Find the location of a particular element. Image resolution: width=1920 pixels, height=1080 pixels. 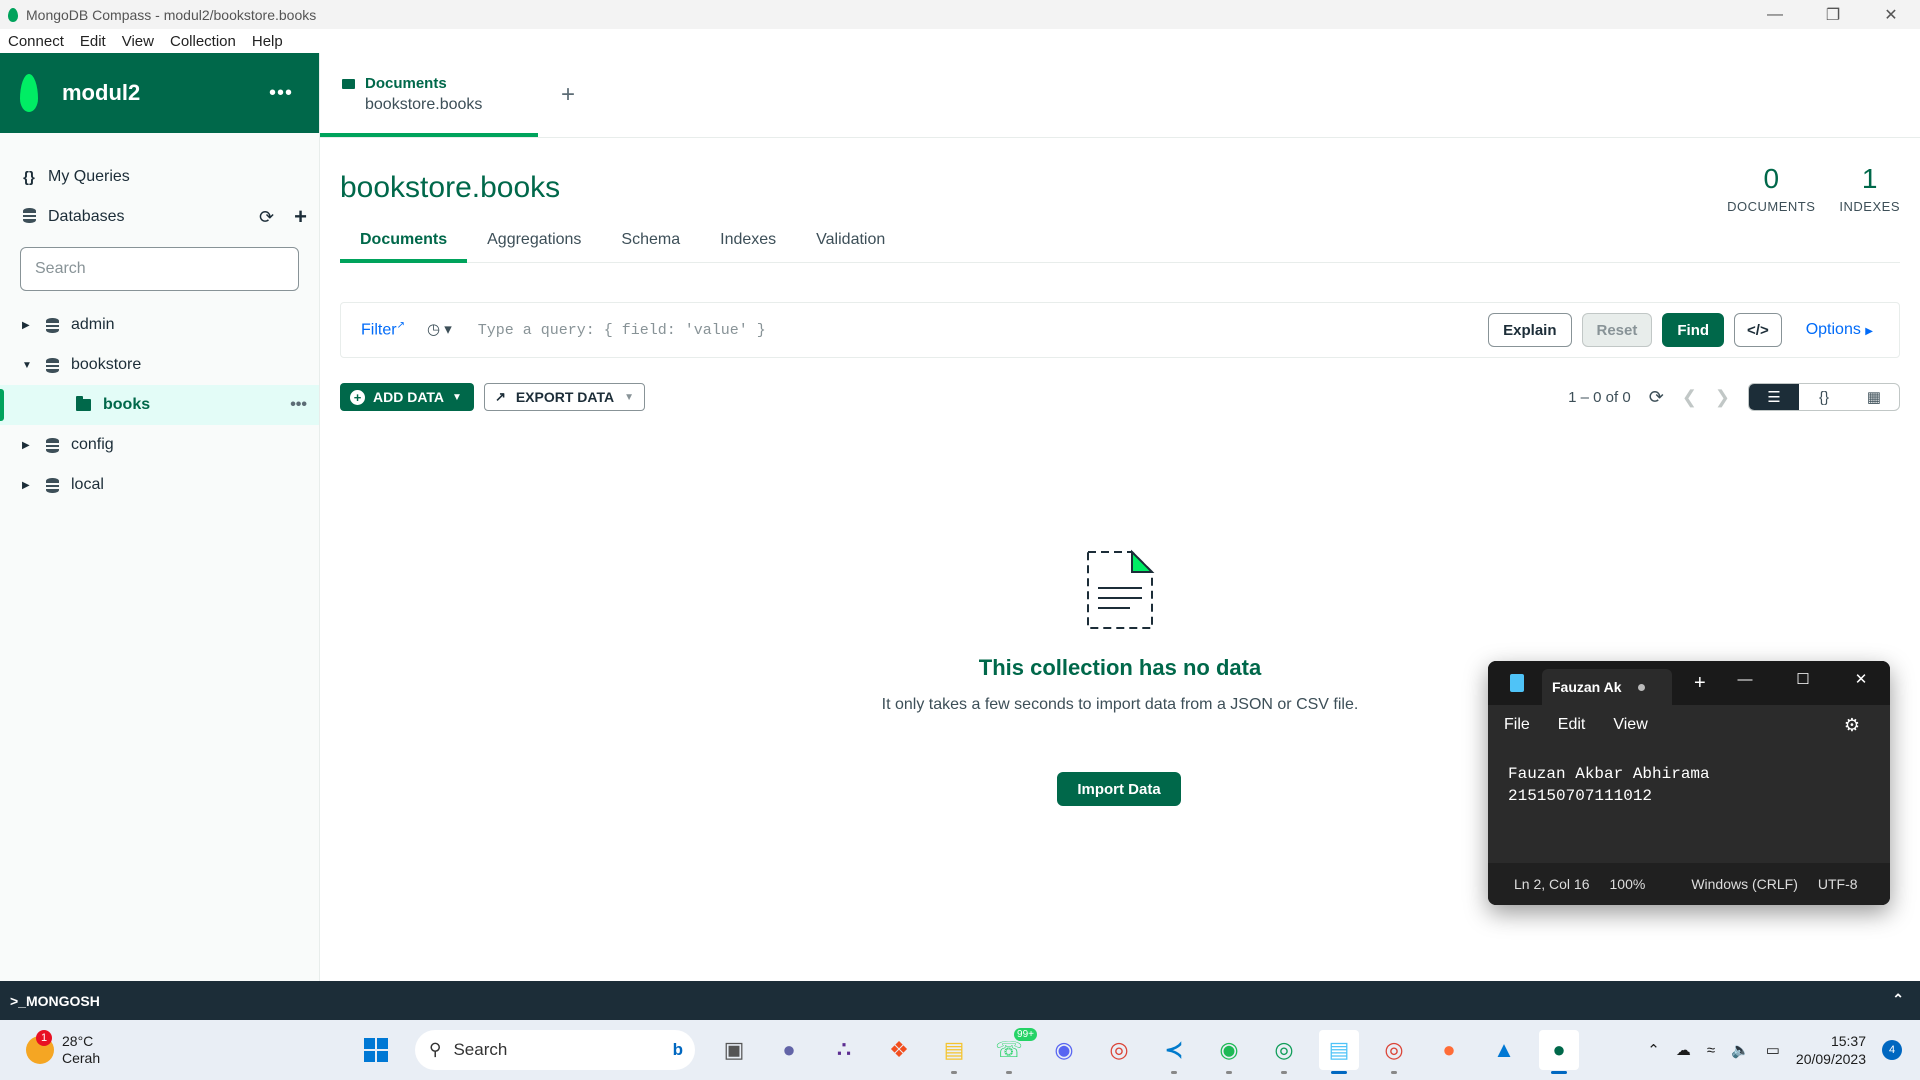

add-database-icon: + is located at coordinates (300, 217).